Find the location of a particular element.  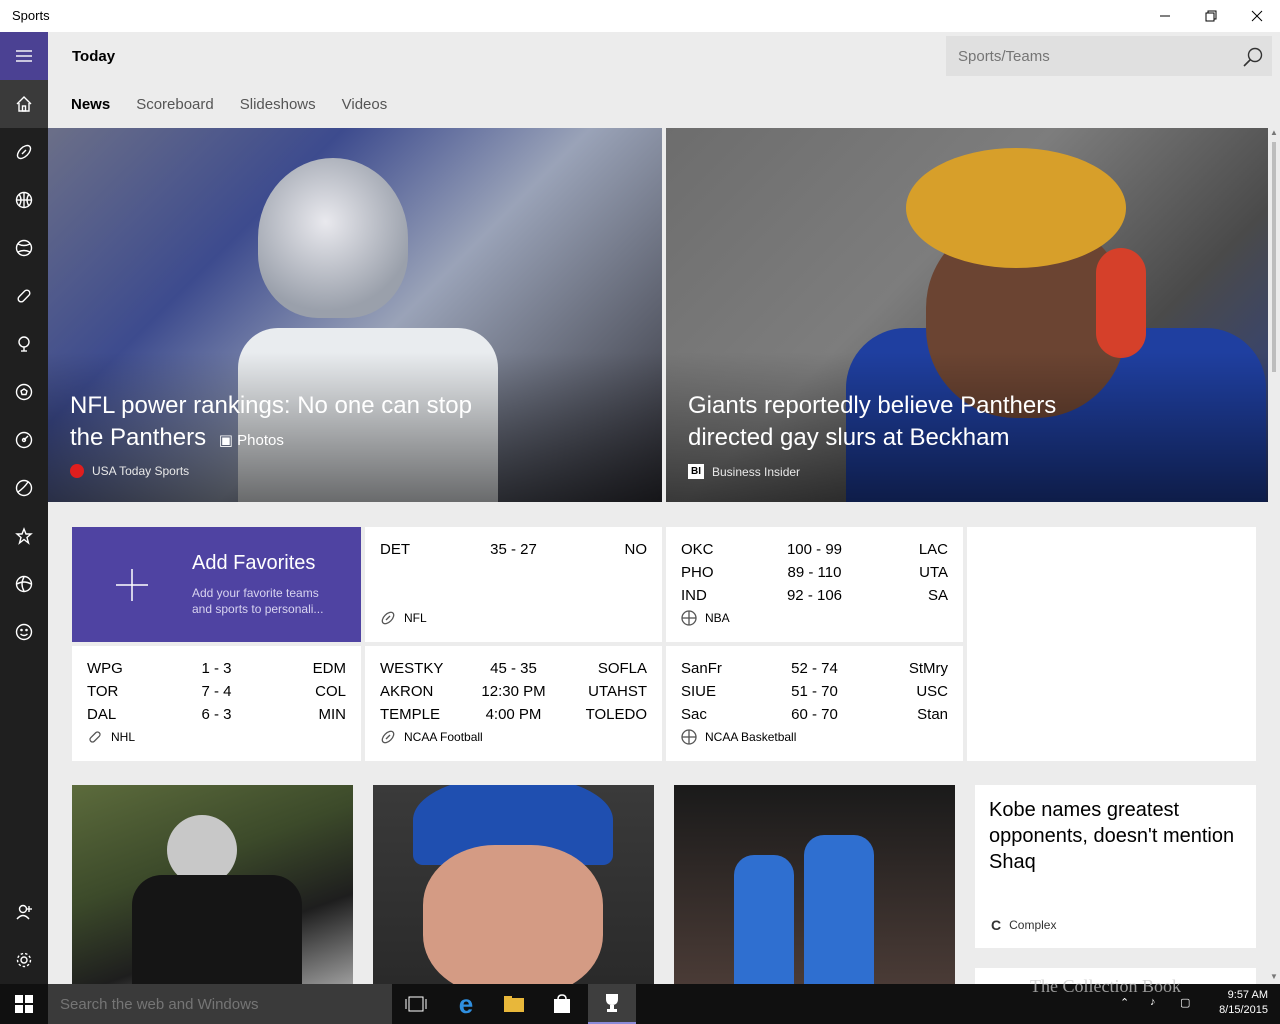

nav-baseball is located at coordinates (24, 248).